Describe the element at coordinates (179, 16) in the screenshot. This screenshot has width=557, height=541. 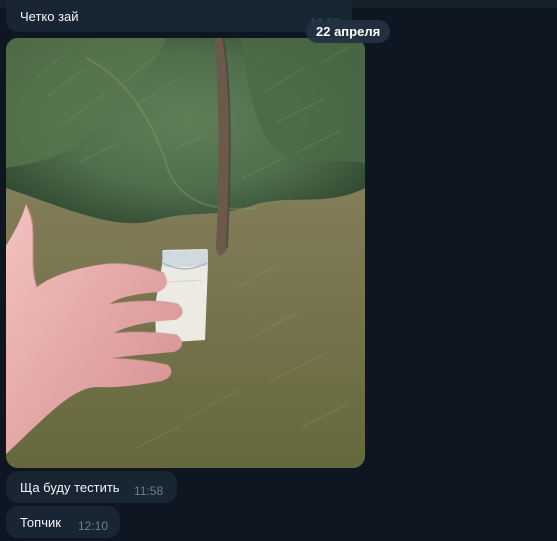
I see `message-bubble: Четко зай 12:59` at that location.